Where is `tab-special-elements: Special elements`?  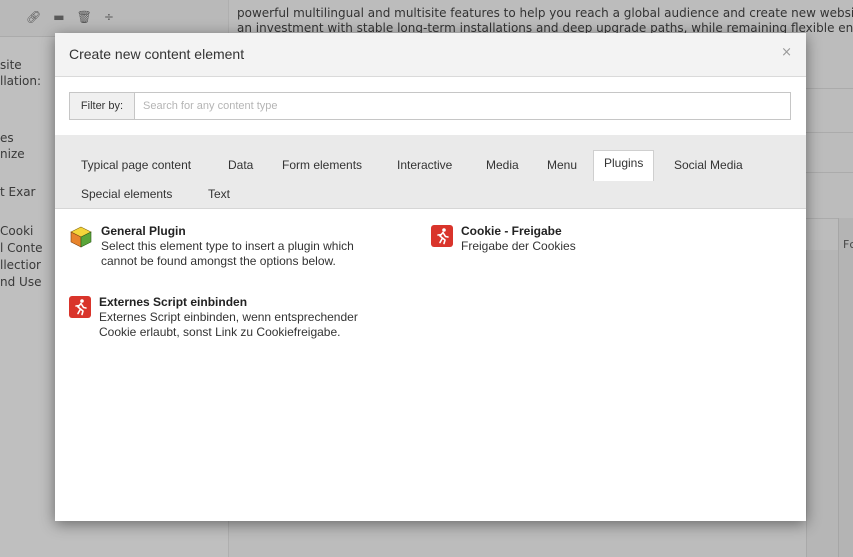 tab-special-elements: Special elements is located at coordinates (126, 194).